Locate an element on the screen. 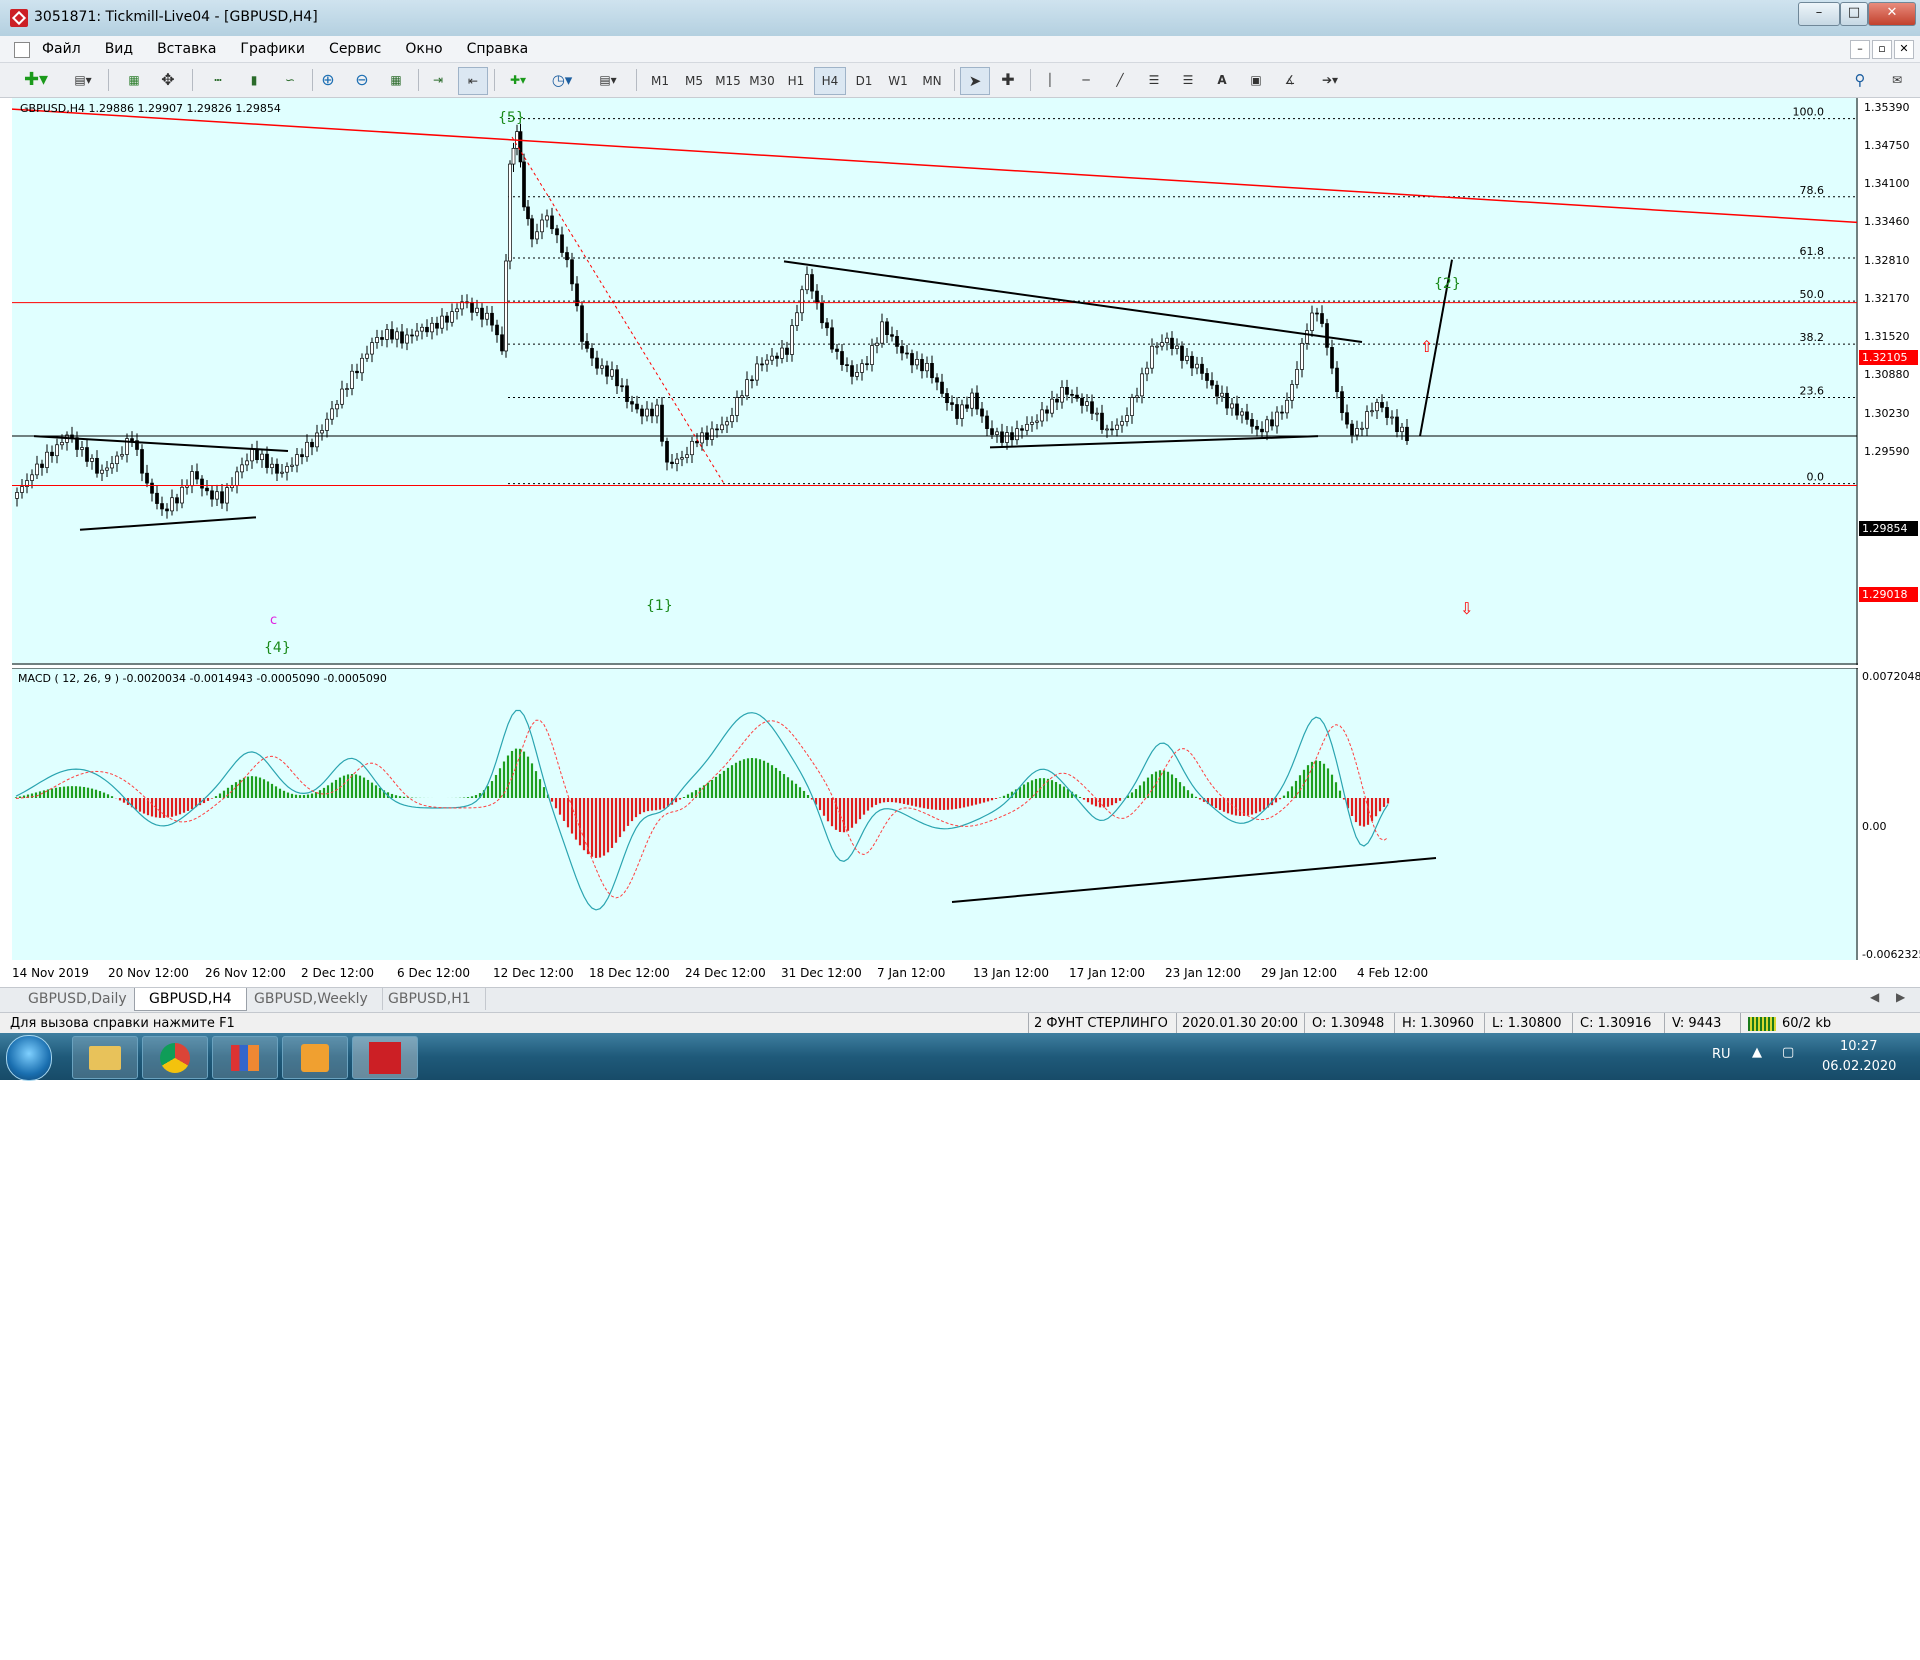 The height and width of the screenshot is (1660, 1920). date-label: 17 Jan 12:00 is located at coordinates (1107, 973).